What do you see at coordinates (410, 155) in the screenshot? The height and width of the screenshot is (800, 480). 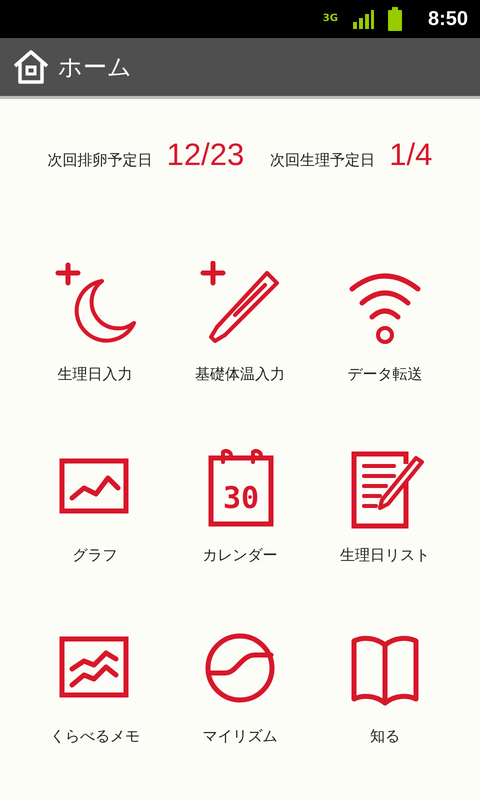 I see `forecast-date: 1/4` at bounding box center [410, 155].